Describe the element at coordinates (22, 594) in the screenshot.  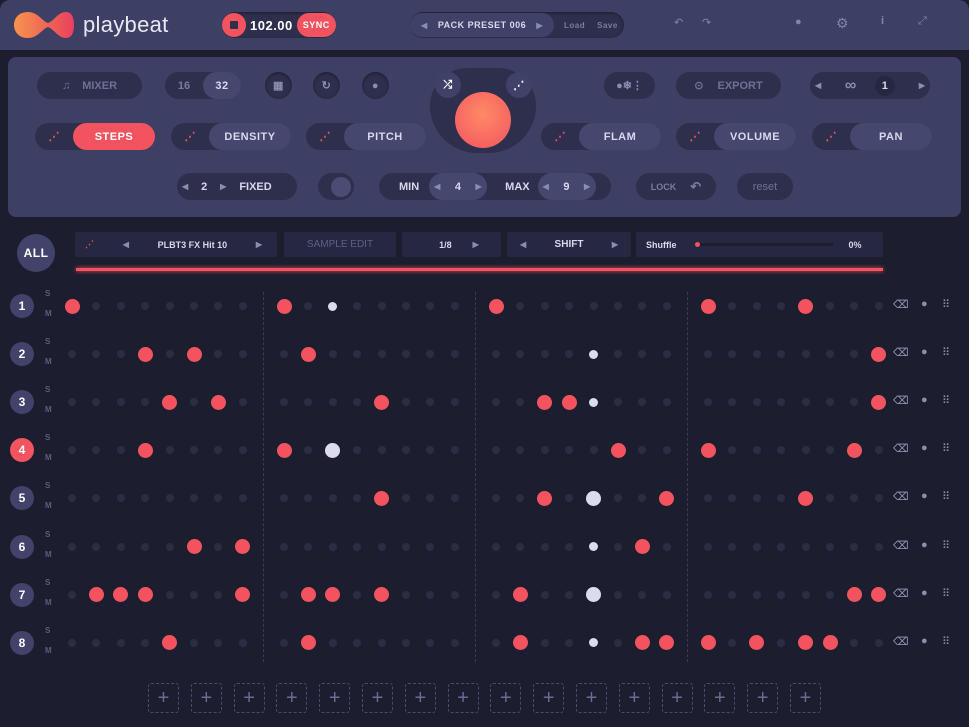
I see `track-number-button: 7` at that location.